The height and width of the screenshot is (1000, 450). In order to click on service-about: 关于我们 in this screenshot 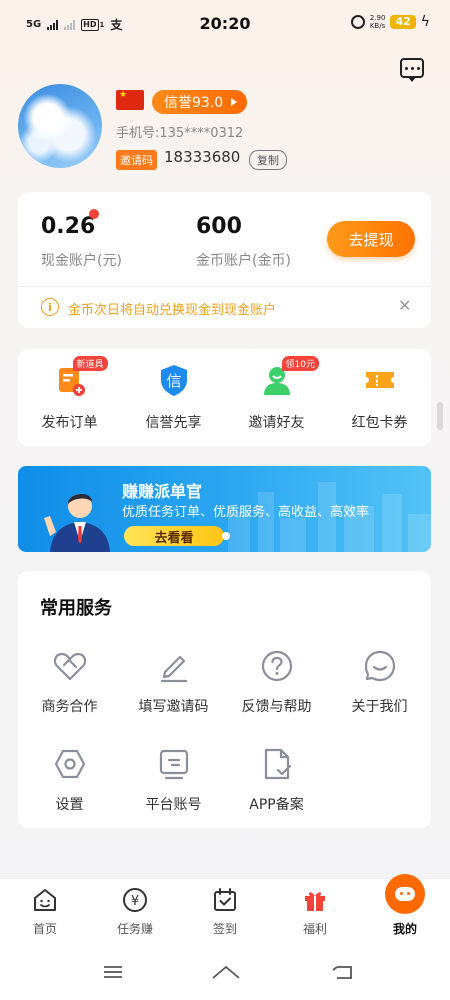, I will do `click(379, 682)`.